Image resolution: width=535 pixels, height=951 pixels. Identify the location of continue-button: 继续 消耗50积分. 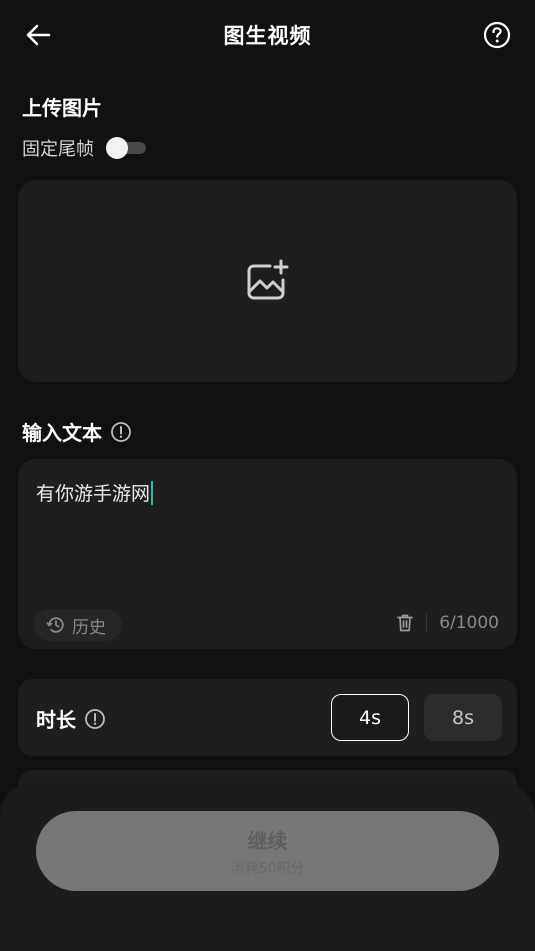
(267, 851).